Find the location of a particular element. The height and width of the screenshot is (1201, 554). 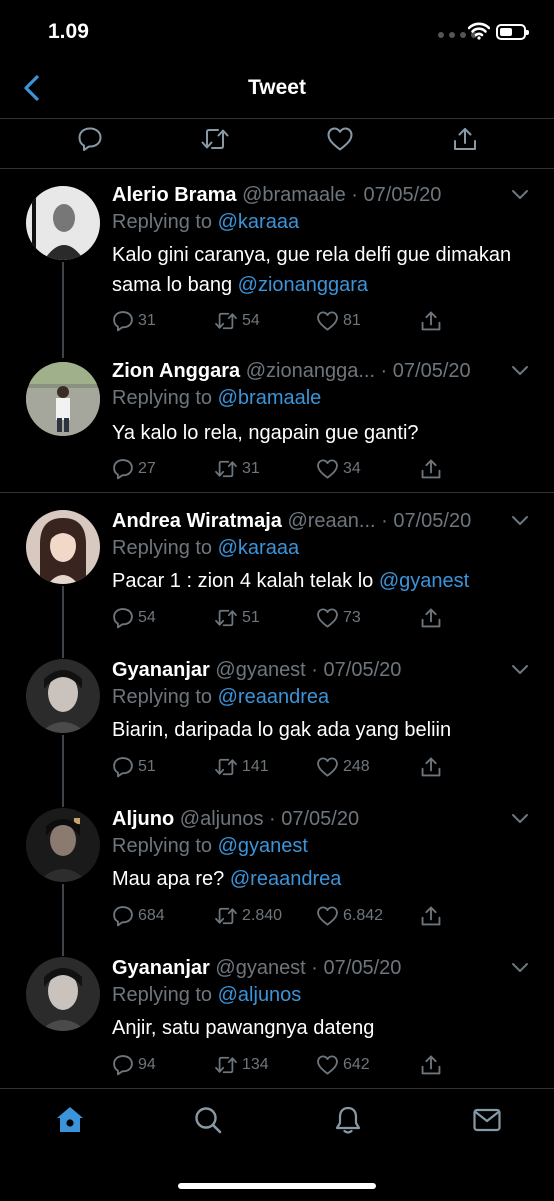

tweet-actions: 31 54 81 is located at coordinates (277, 322).